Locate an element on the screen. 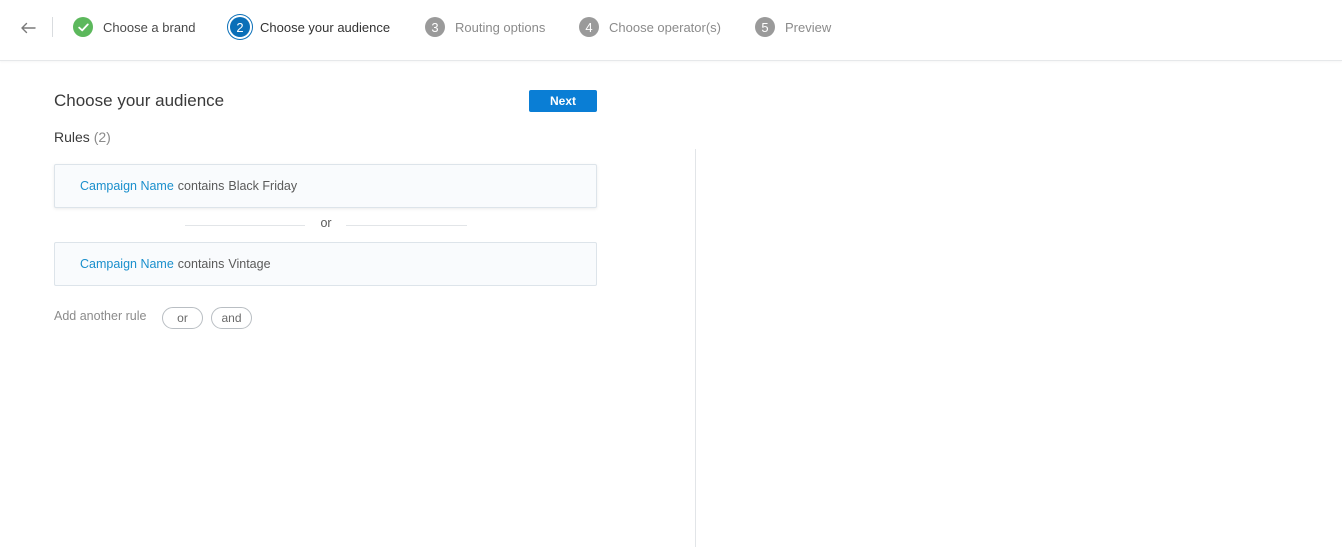 This screenshot has width=1342, height=547. rule-card: Campaign Name contains Black Friday is located at coordinates (325, 186).